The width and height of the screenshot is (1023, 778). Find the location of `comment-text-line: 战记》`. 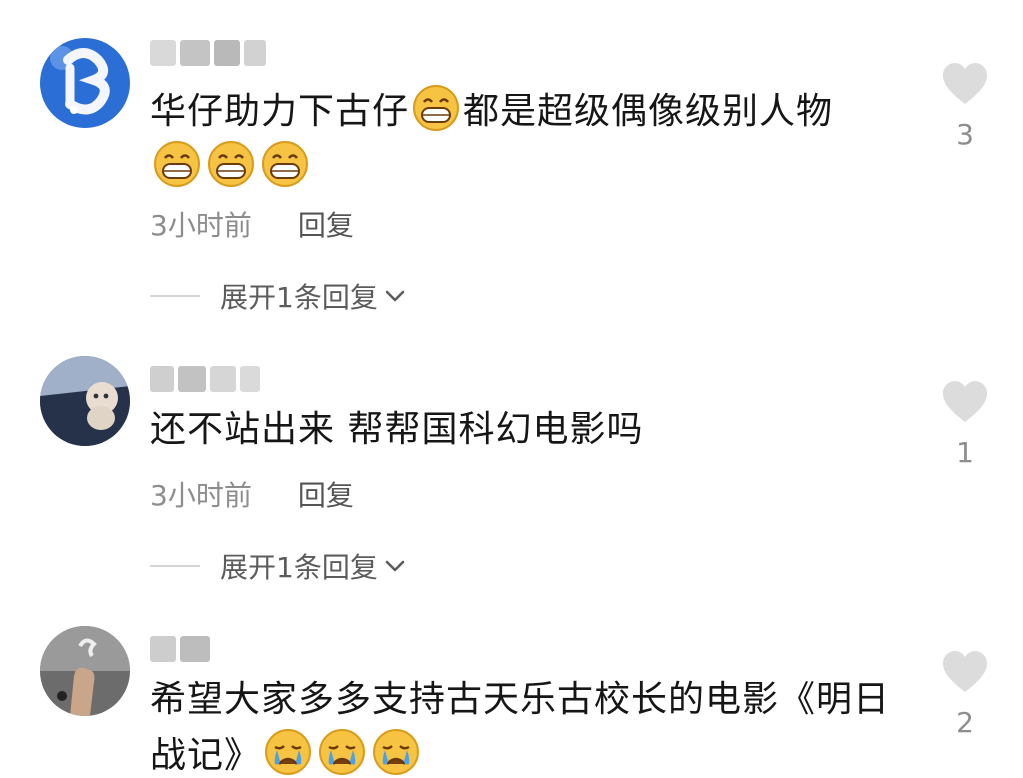

comment-text-line: 战记》 is located at coordinates (206, 755).